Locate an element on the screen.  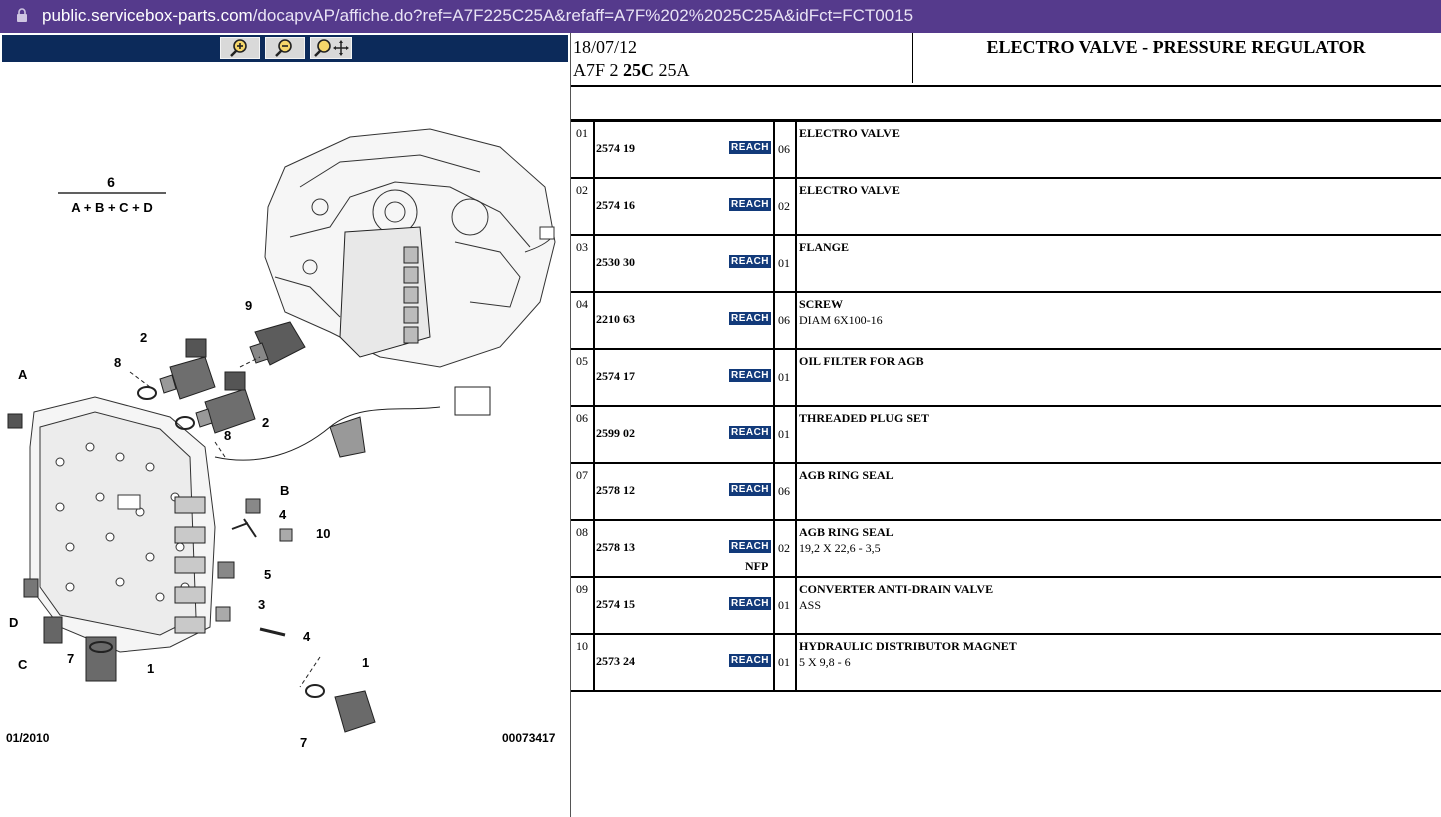
part-detail: 5 X 9,8 - 6 is located at coordinates (825, 662).